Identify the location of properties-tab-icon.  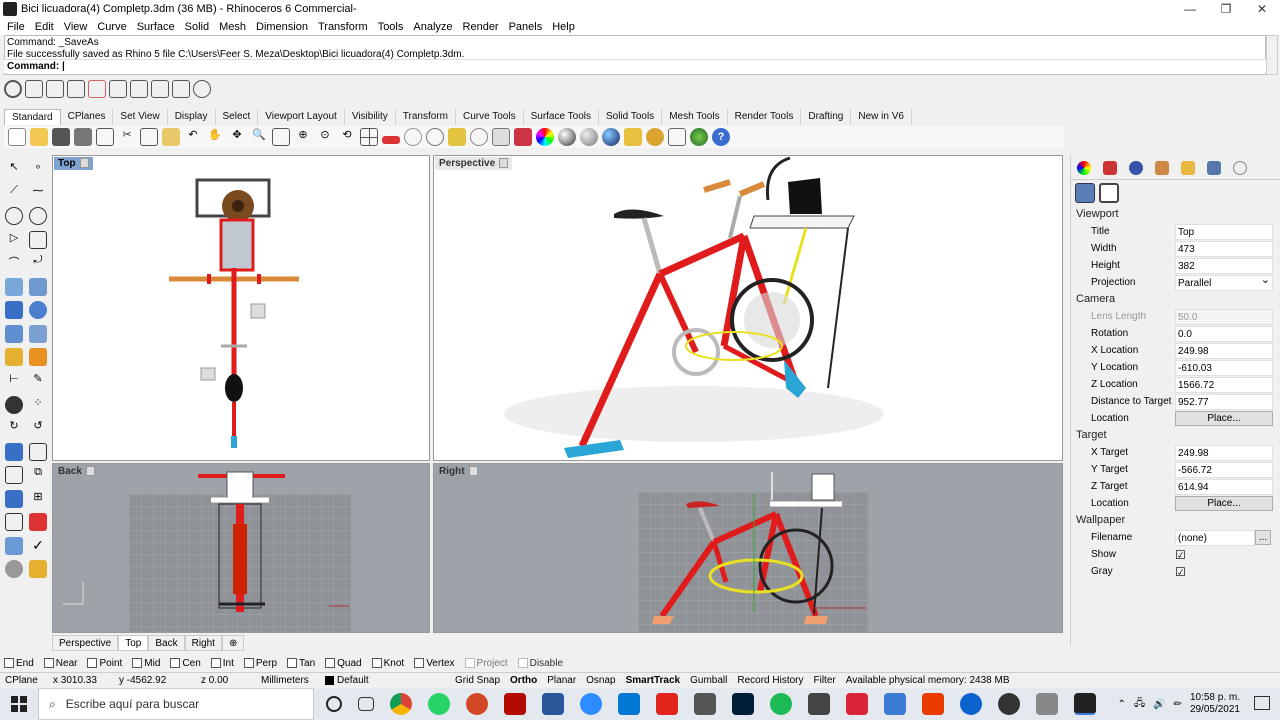
(1084, 167).